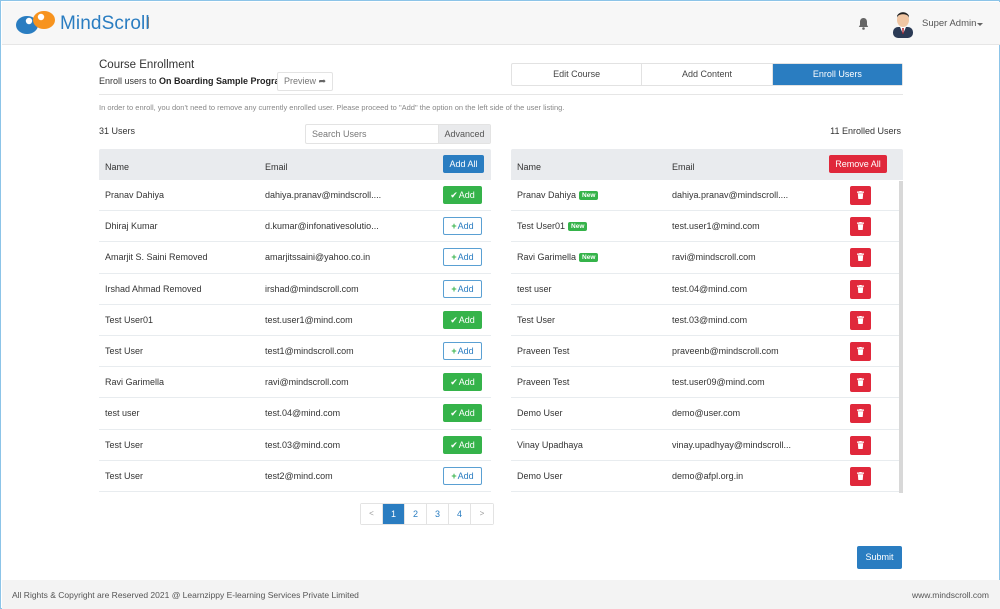 This screenshot has width=1000, height=609. What do you see at coordinates (536, 320) in the screenshot?
I see `enrolled-user-name-cell: Test User` at bounding box center [536, 320].